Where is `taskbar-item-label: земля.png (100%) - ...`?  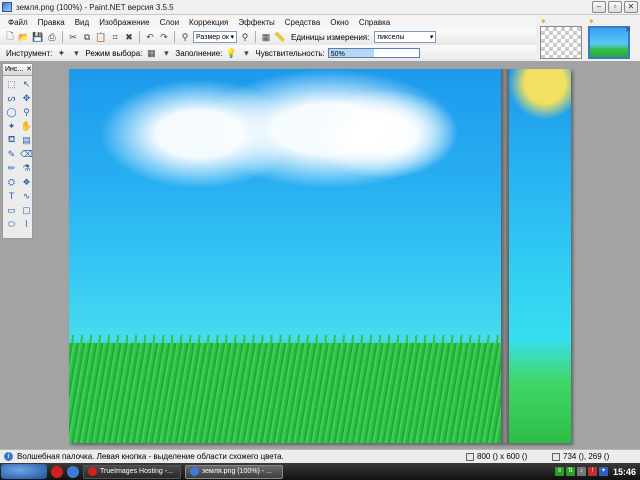 taskbar-item-label: земля.png (100%) - ... is located at coordinates (237, 471).